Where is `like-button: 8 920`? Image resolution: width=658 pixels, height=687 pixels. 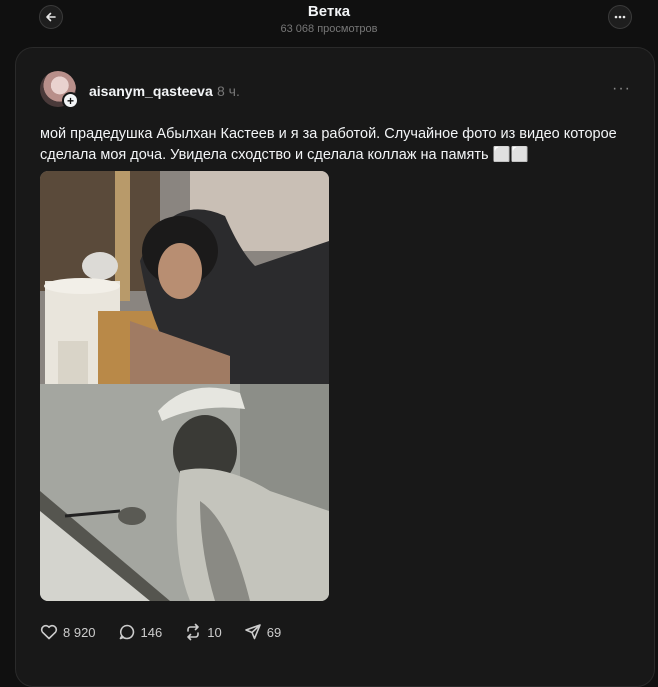 like-button: 8 920 is located at coordinates (68, 632).